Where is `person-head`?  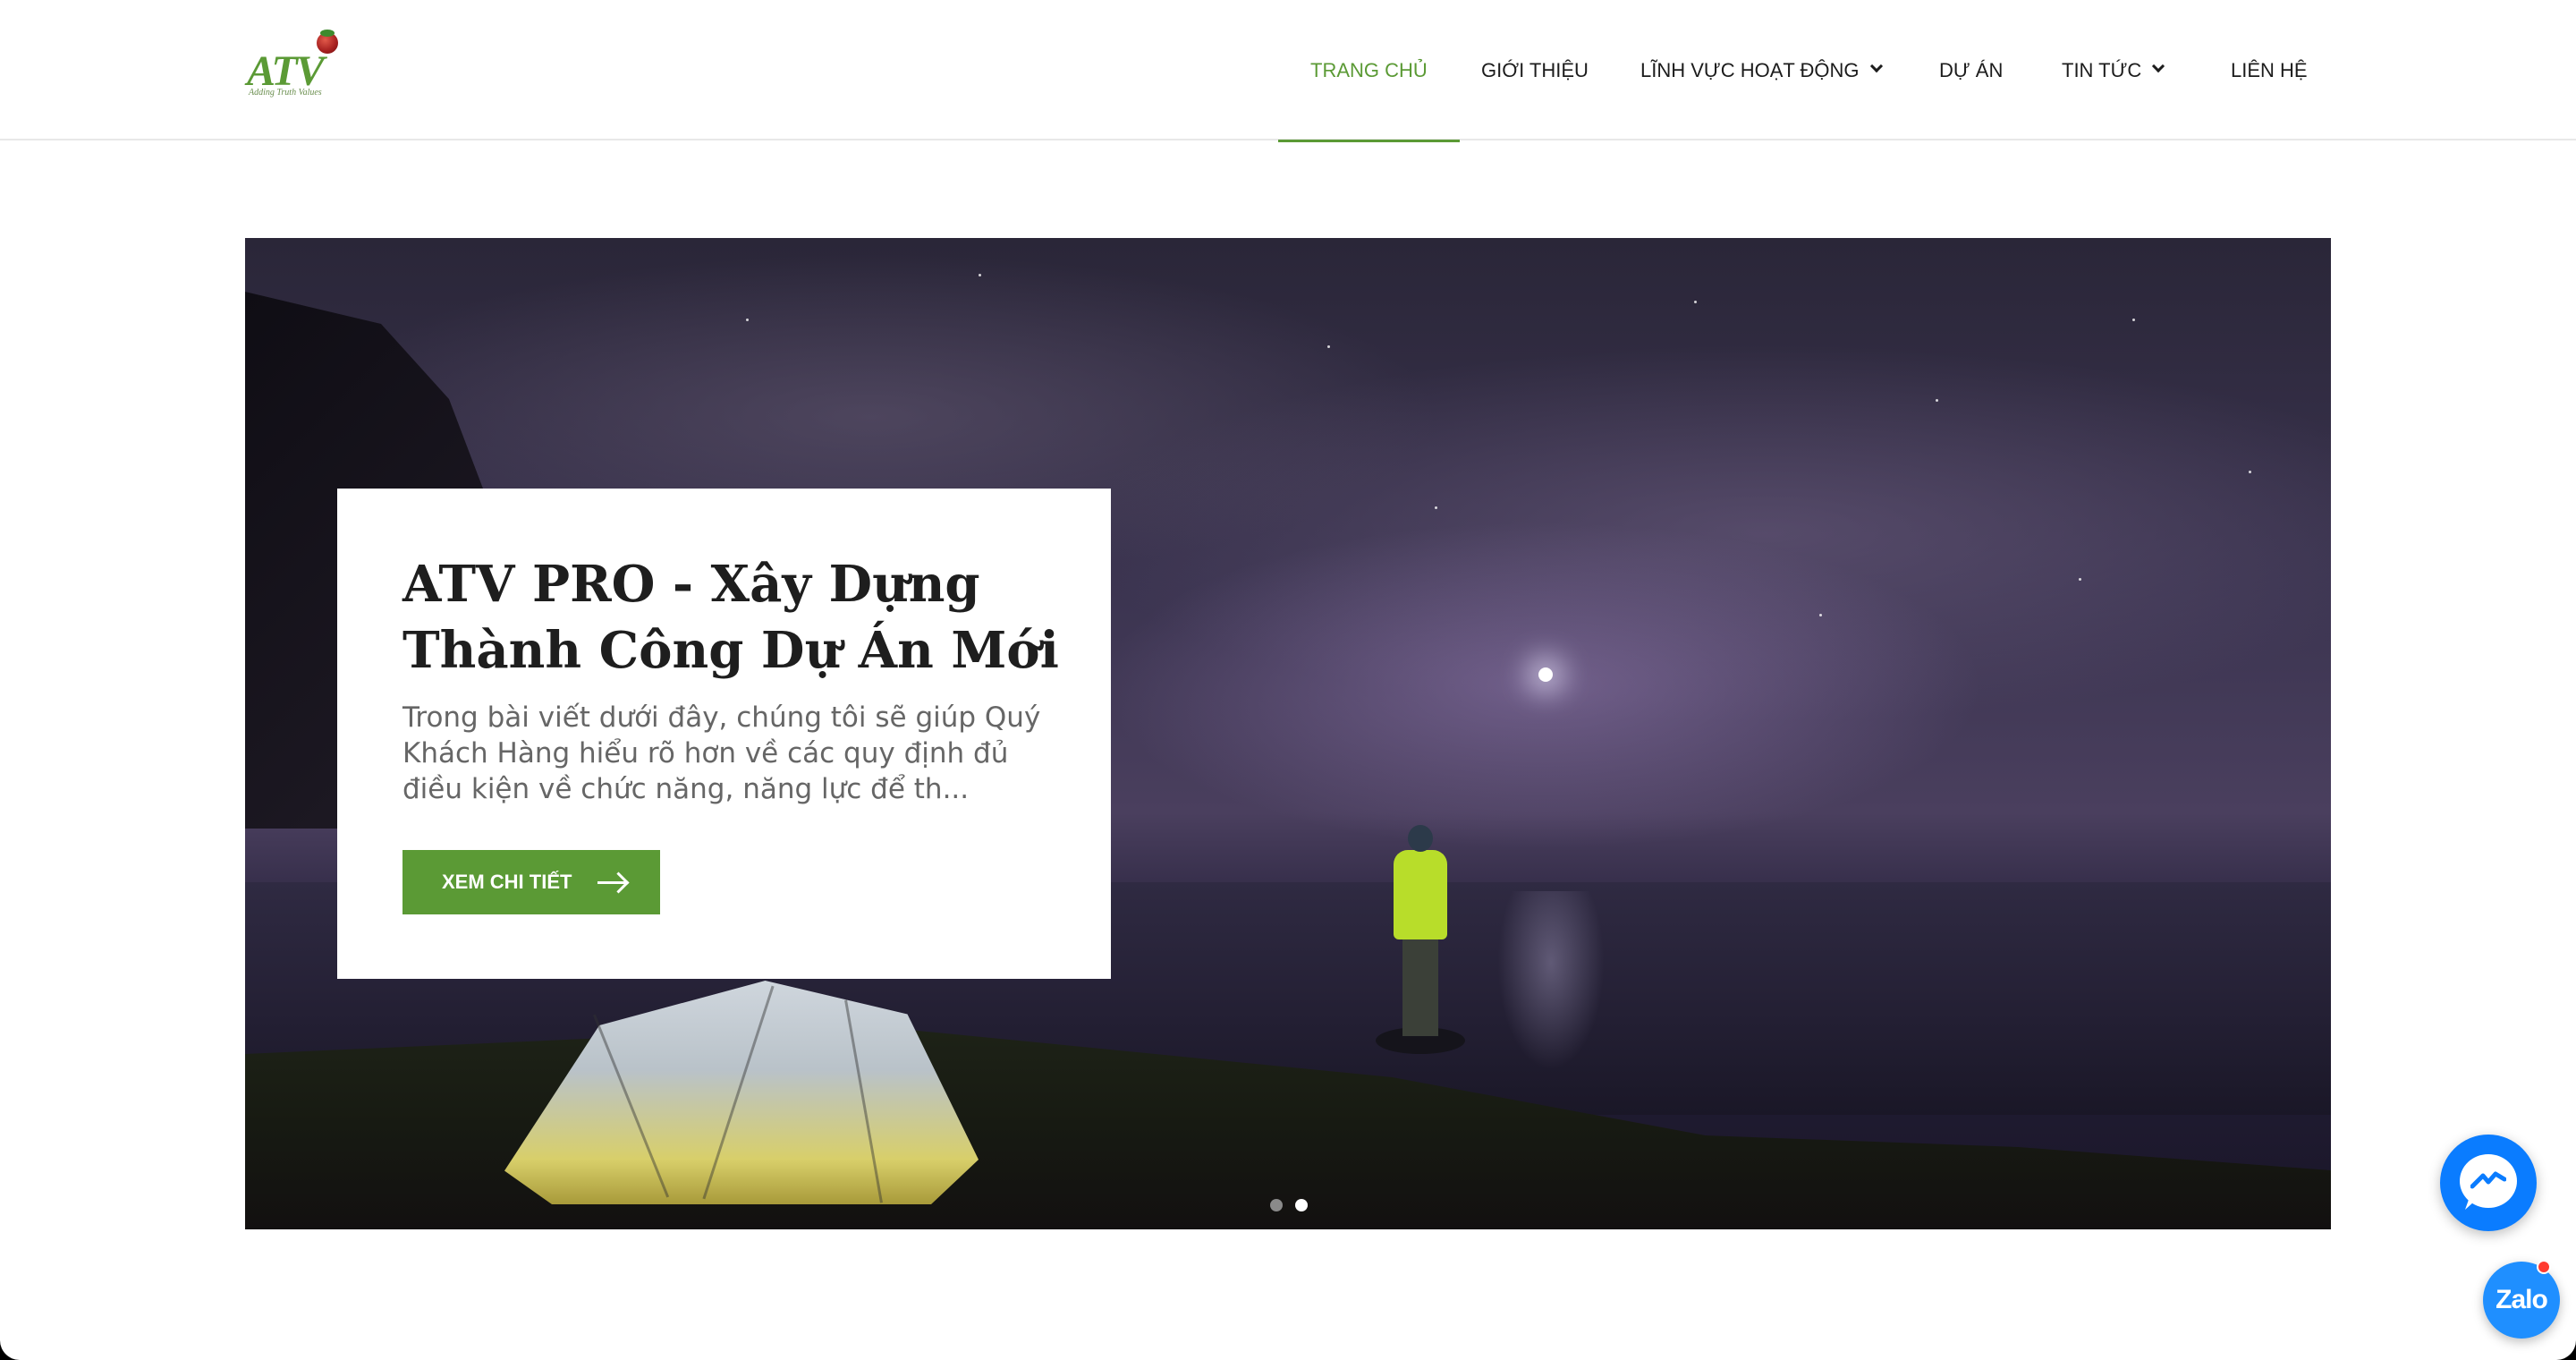
person-head is located at coordinates (1420, 838).